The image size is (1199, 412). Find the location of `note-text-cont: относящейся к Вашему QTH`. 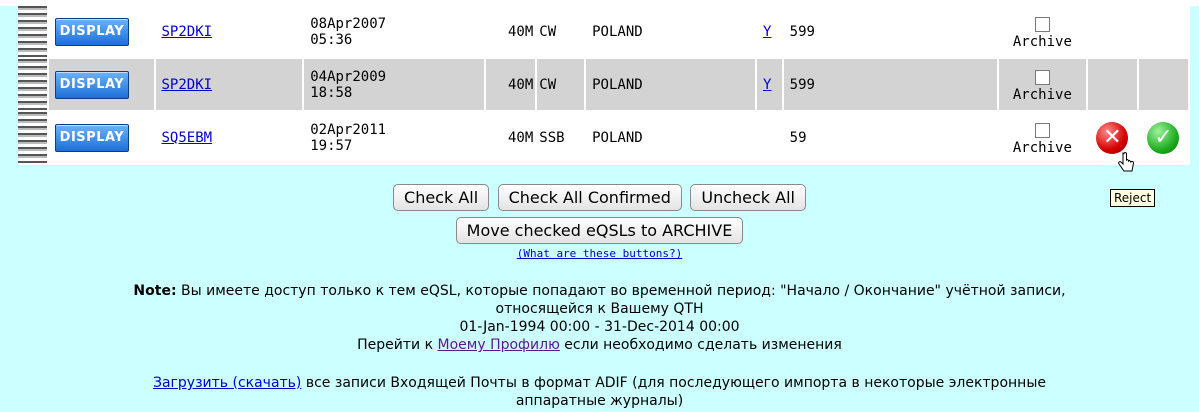

note-text-cont: относящейся к Вашему QTH is located at coordinates (599, 309).